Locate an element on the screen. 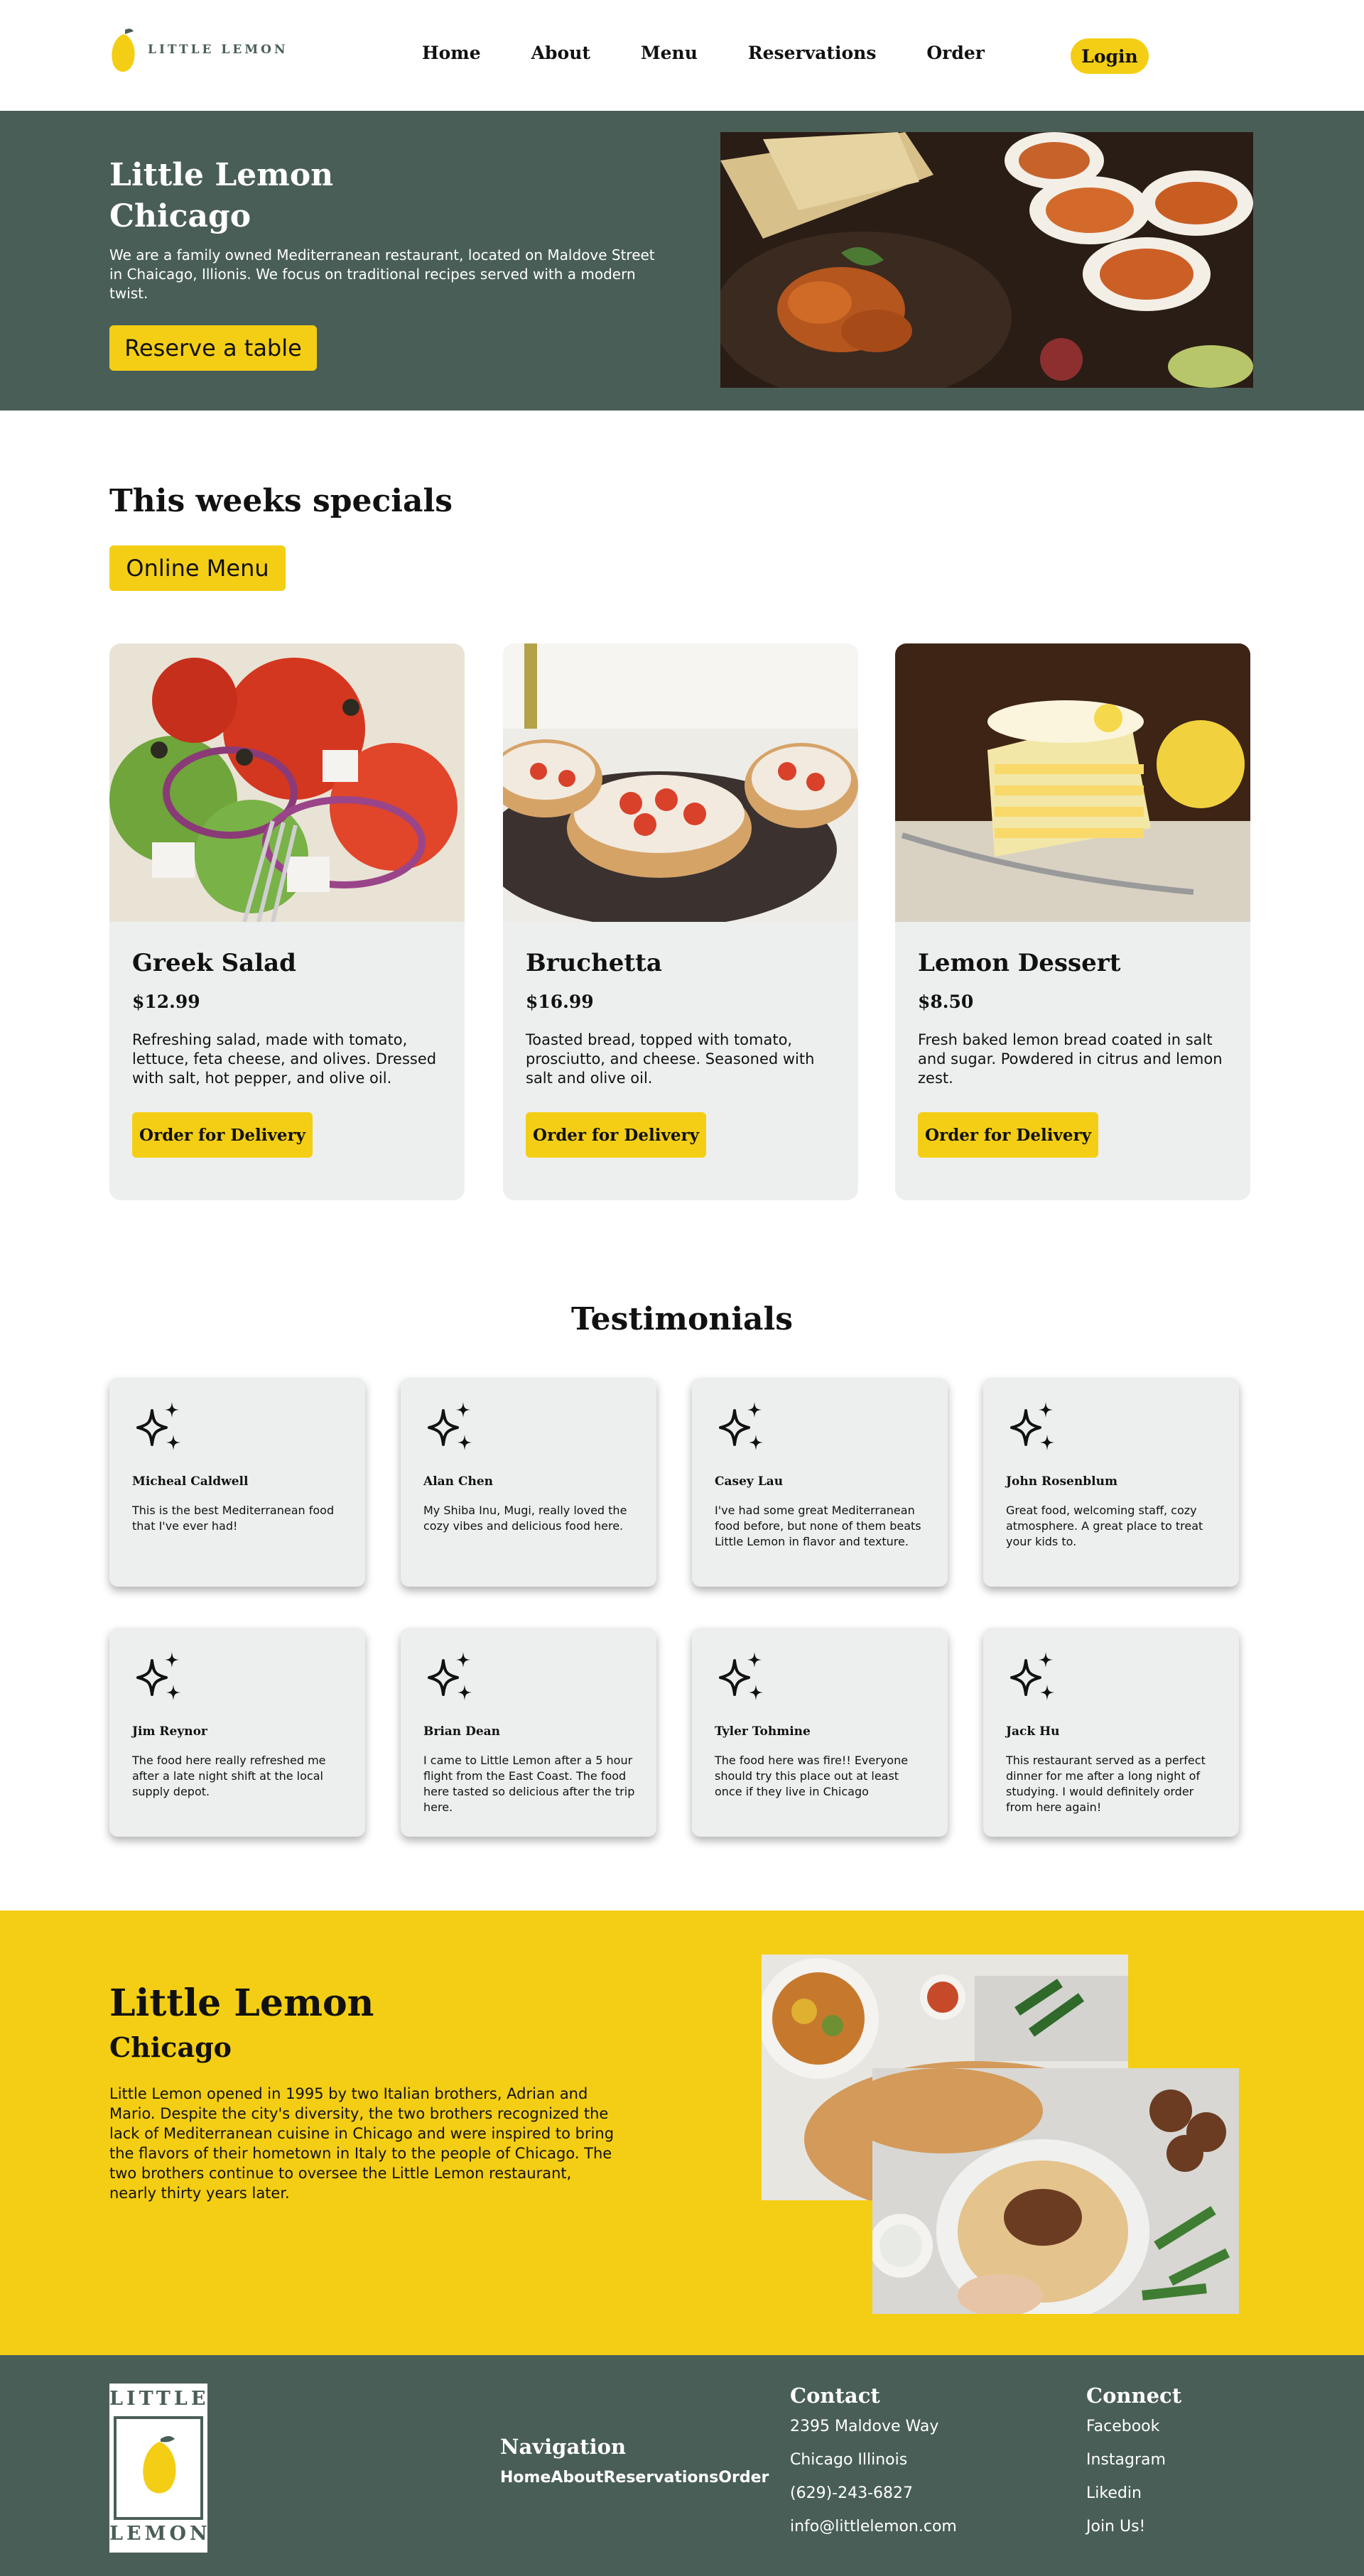 The height and width of the screenshot is (2576, 1364). lemon-icon is located at coordinates (123, 50).